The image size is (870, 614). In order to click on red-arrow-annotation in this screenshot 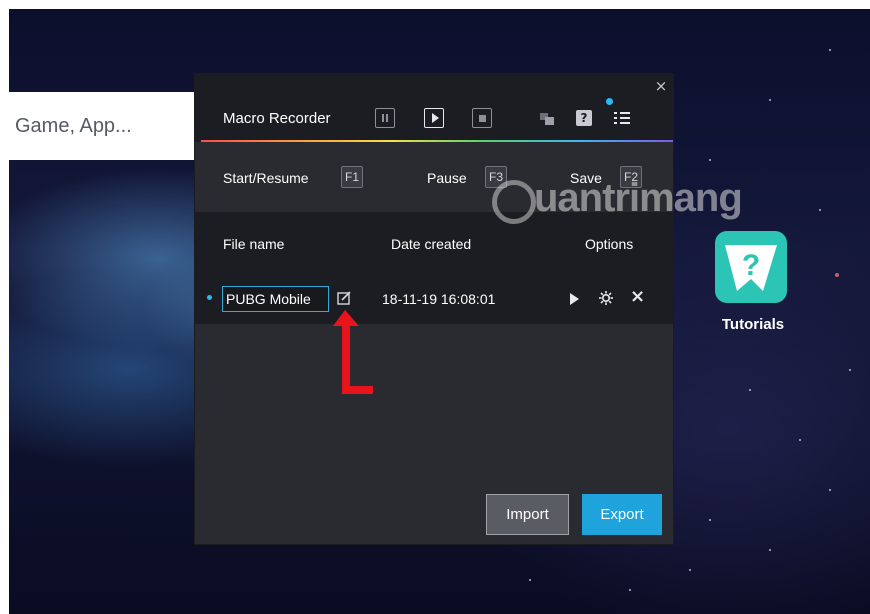, I will do `click(353, 352)`.